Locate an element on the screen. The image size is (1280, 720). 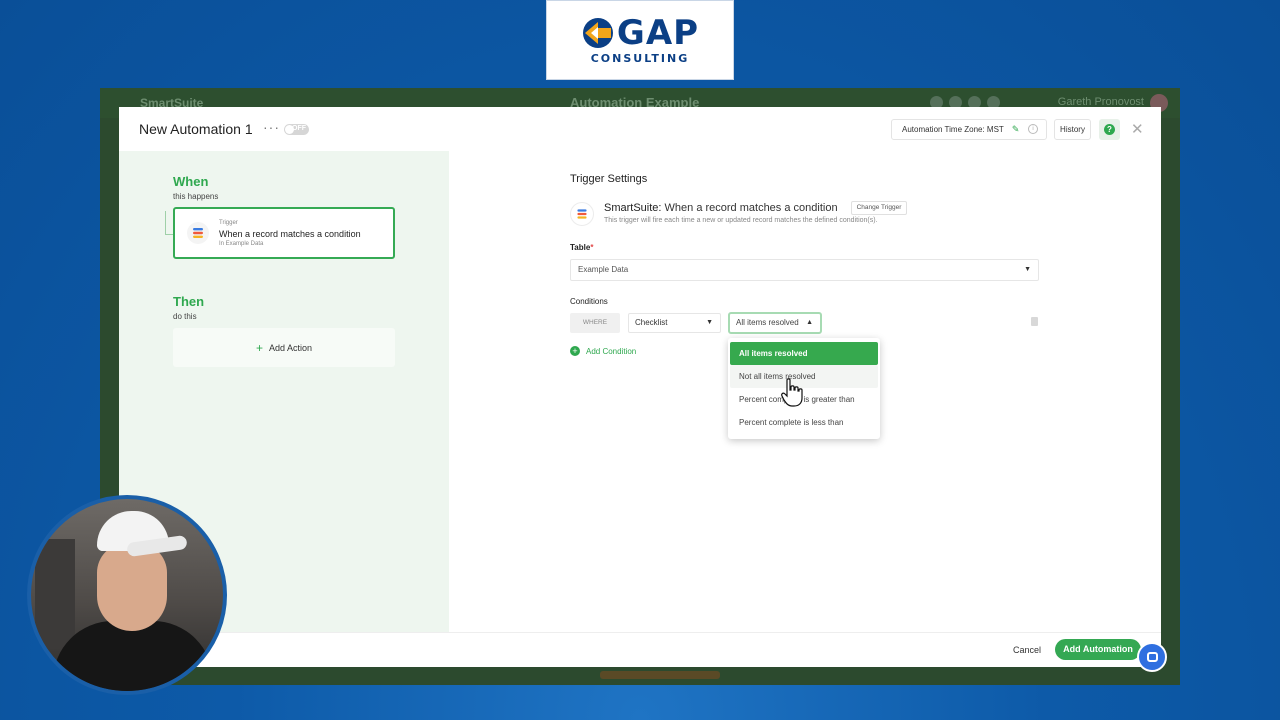
chat-support-icon is located at coordinates (1152, 657).